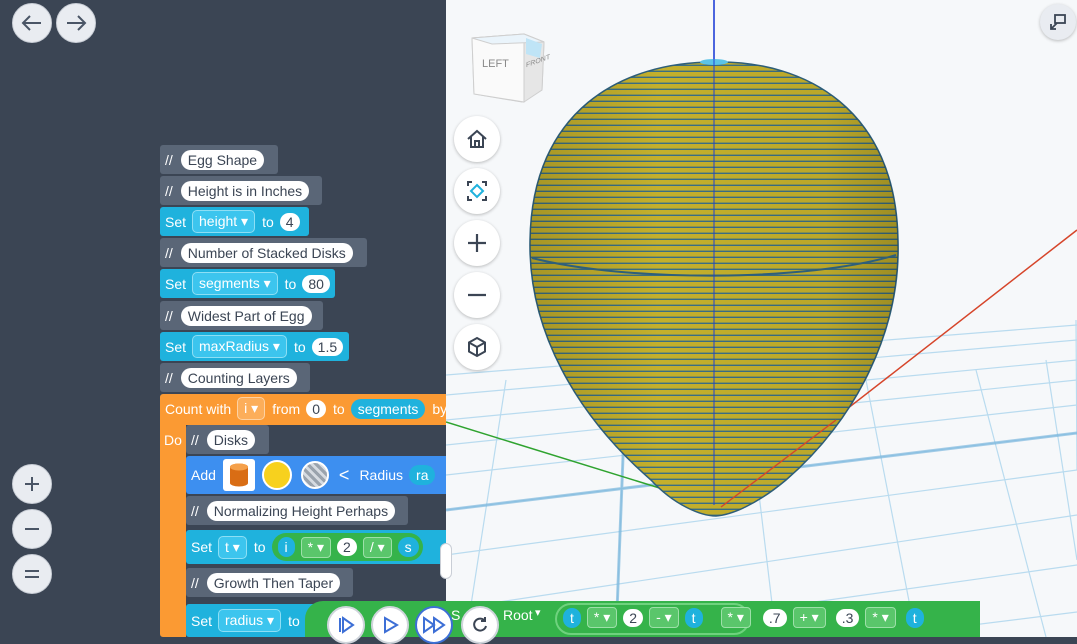  What do you see at coordinates (480, 625) in the screenshot?
I see `reset-button` at bounding box center [480, 625].